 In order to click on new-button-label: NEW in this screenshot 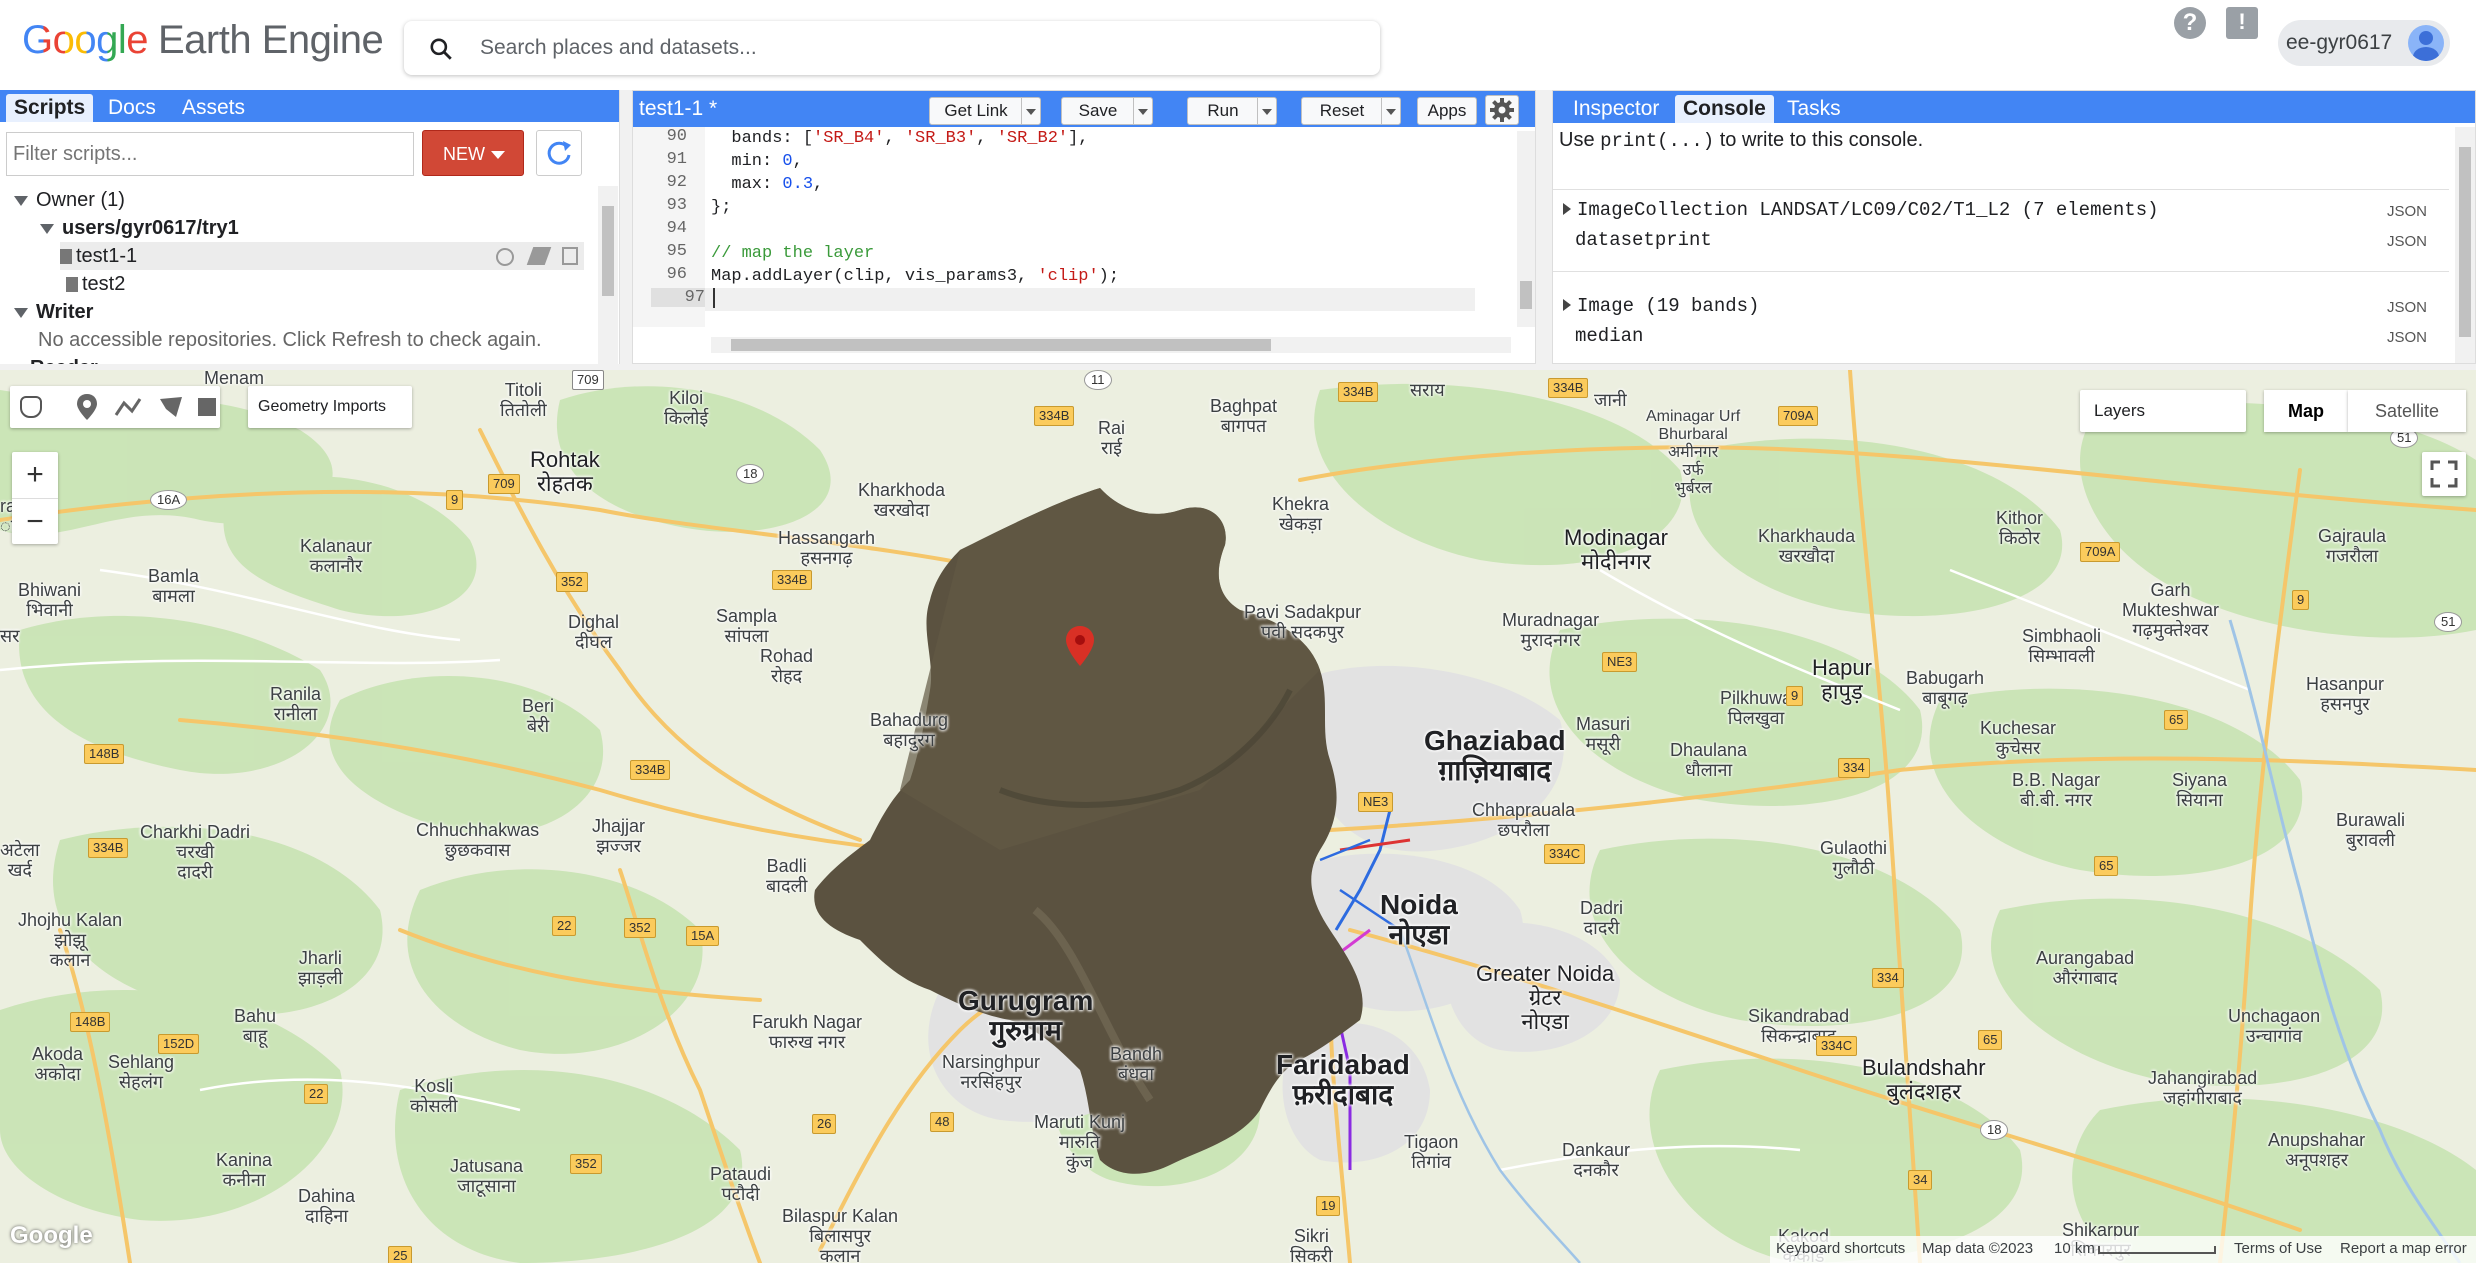, I will do `click(464, 154)`.